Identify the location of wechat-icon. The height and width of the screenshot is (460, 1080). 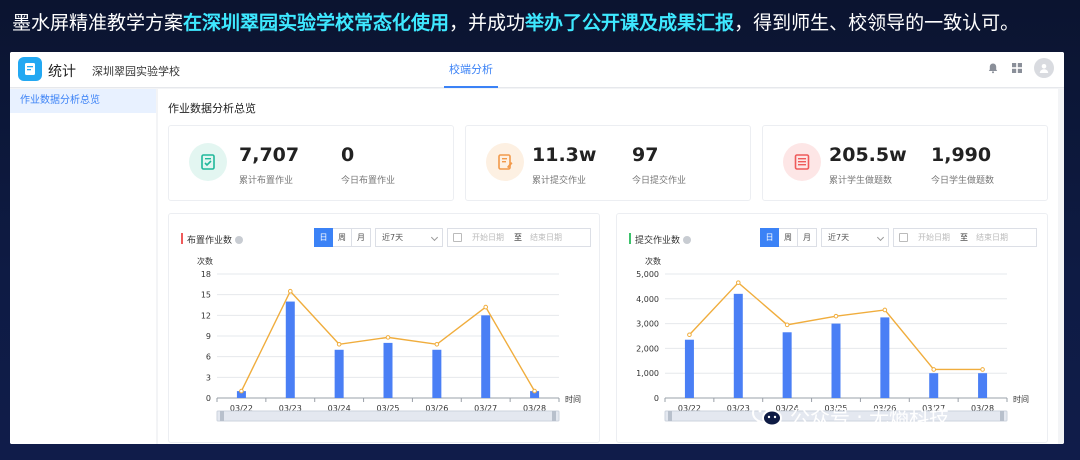
(767, 415).